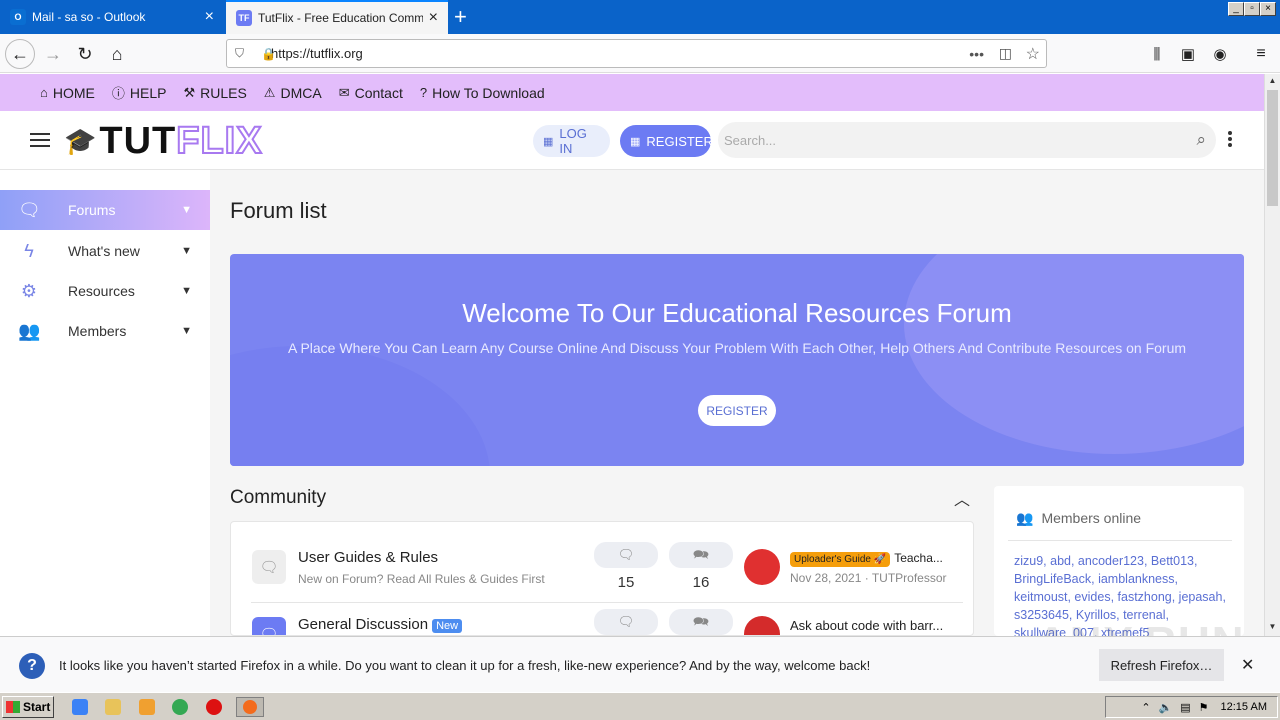 This screenshot has width=1280, height=720. Describe the element at coordinates (269, 92) in the screenshot. I see `warning-icon: ⚠` at that location.